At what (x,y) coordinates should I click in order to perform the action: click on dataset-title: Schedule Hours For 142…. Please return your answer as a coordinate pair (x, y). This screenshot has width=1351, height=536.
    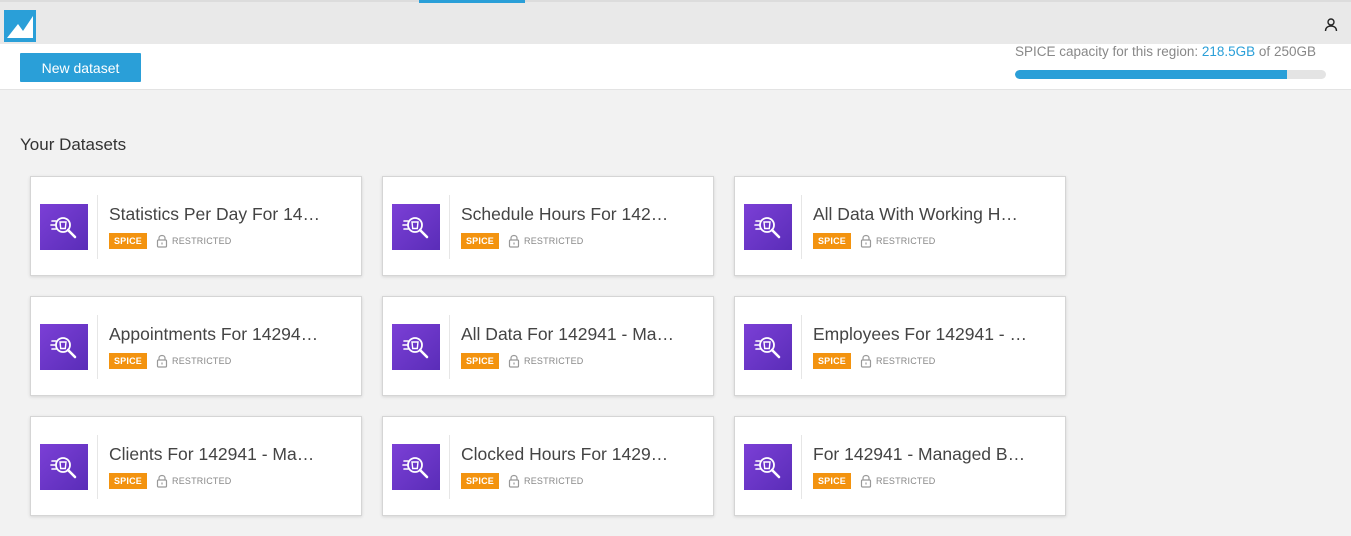
    Looking at the image, I should click on (565, 214).